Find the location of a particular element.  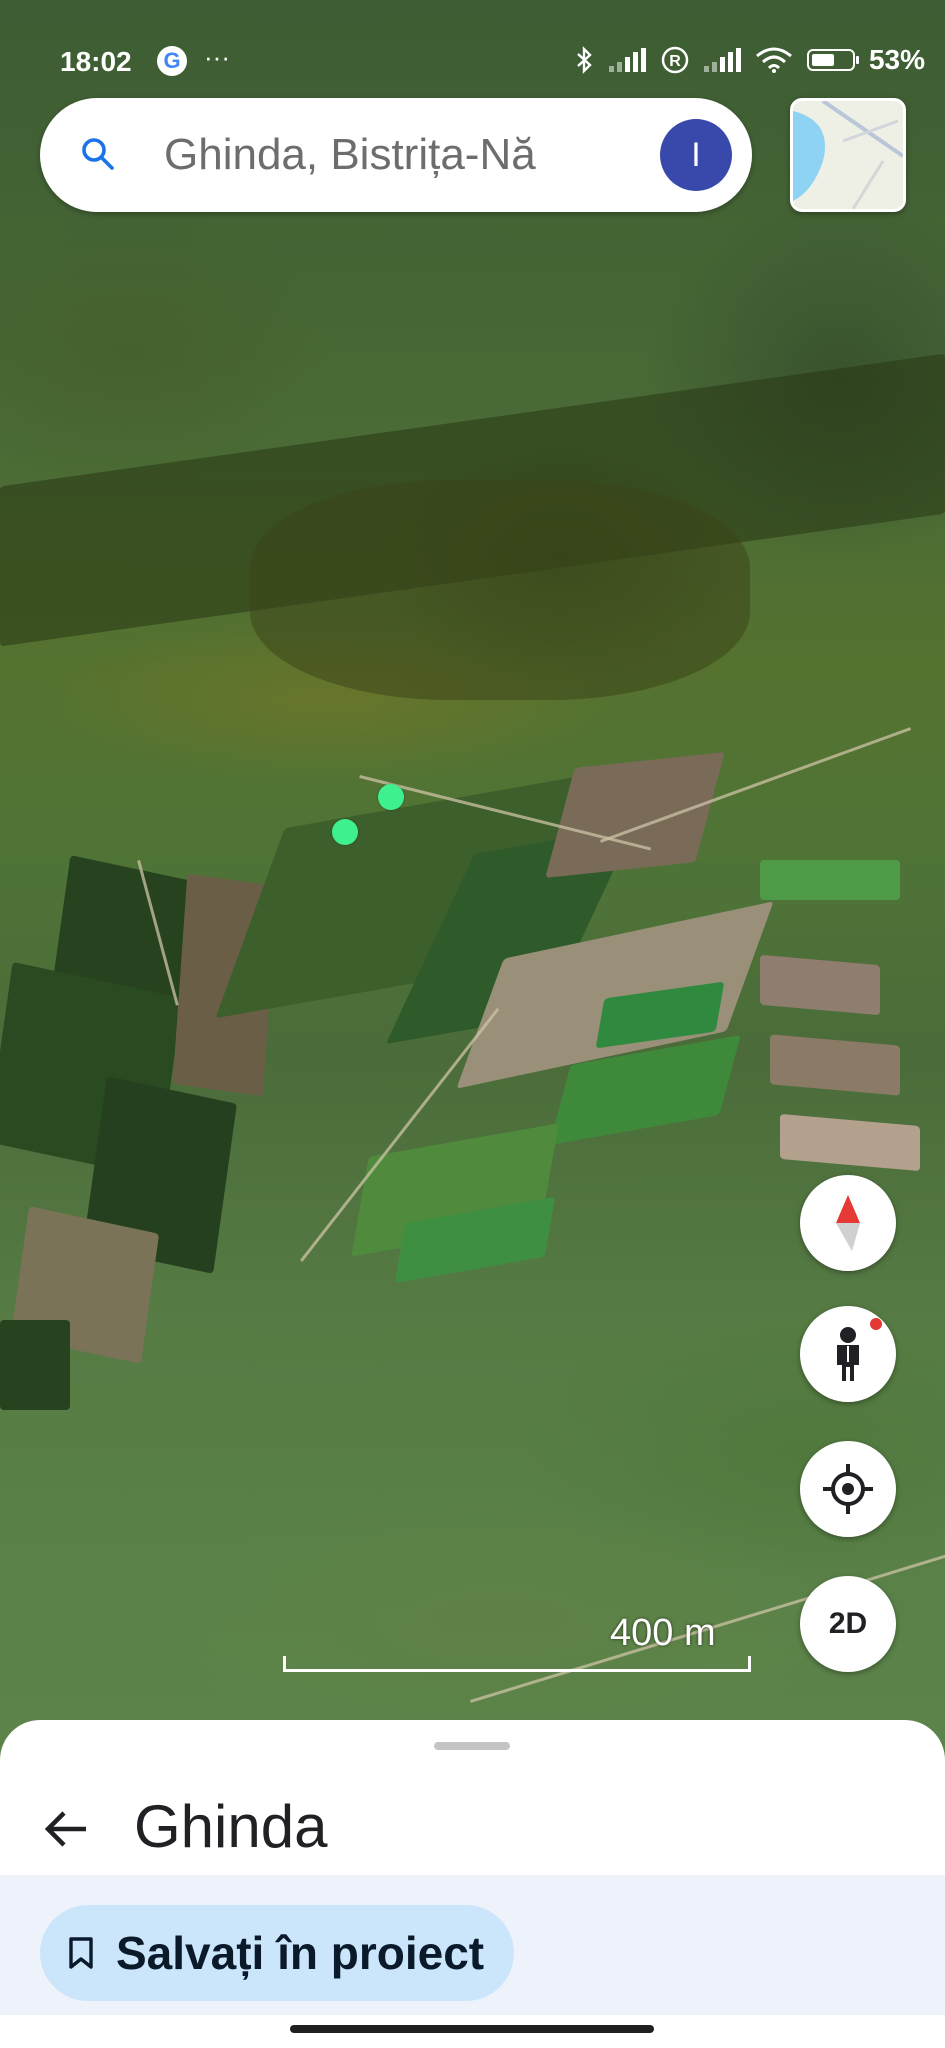

bookmark-icon is located at coordinates (81, 1953).